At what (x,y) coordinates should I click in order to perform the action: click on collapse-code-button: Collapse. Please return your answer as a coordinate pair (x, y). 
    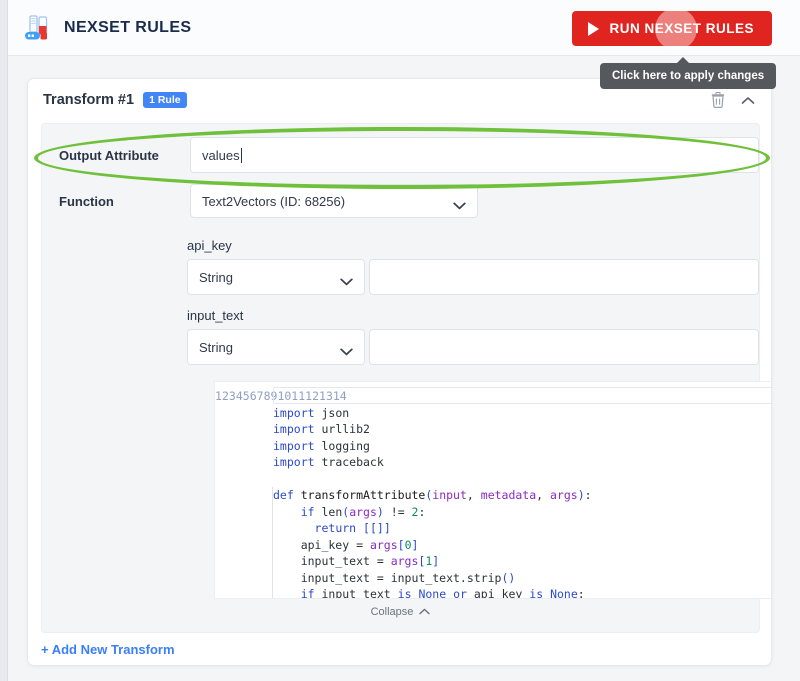
    Looking at the image, I should click on (400, 612).